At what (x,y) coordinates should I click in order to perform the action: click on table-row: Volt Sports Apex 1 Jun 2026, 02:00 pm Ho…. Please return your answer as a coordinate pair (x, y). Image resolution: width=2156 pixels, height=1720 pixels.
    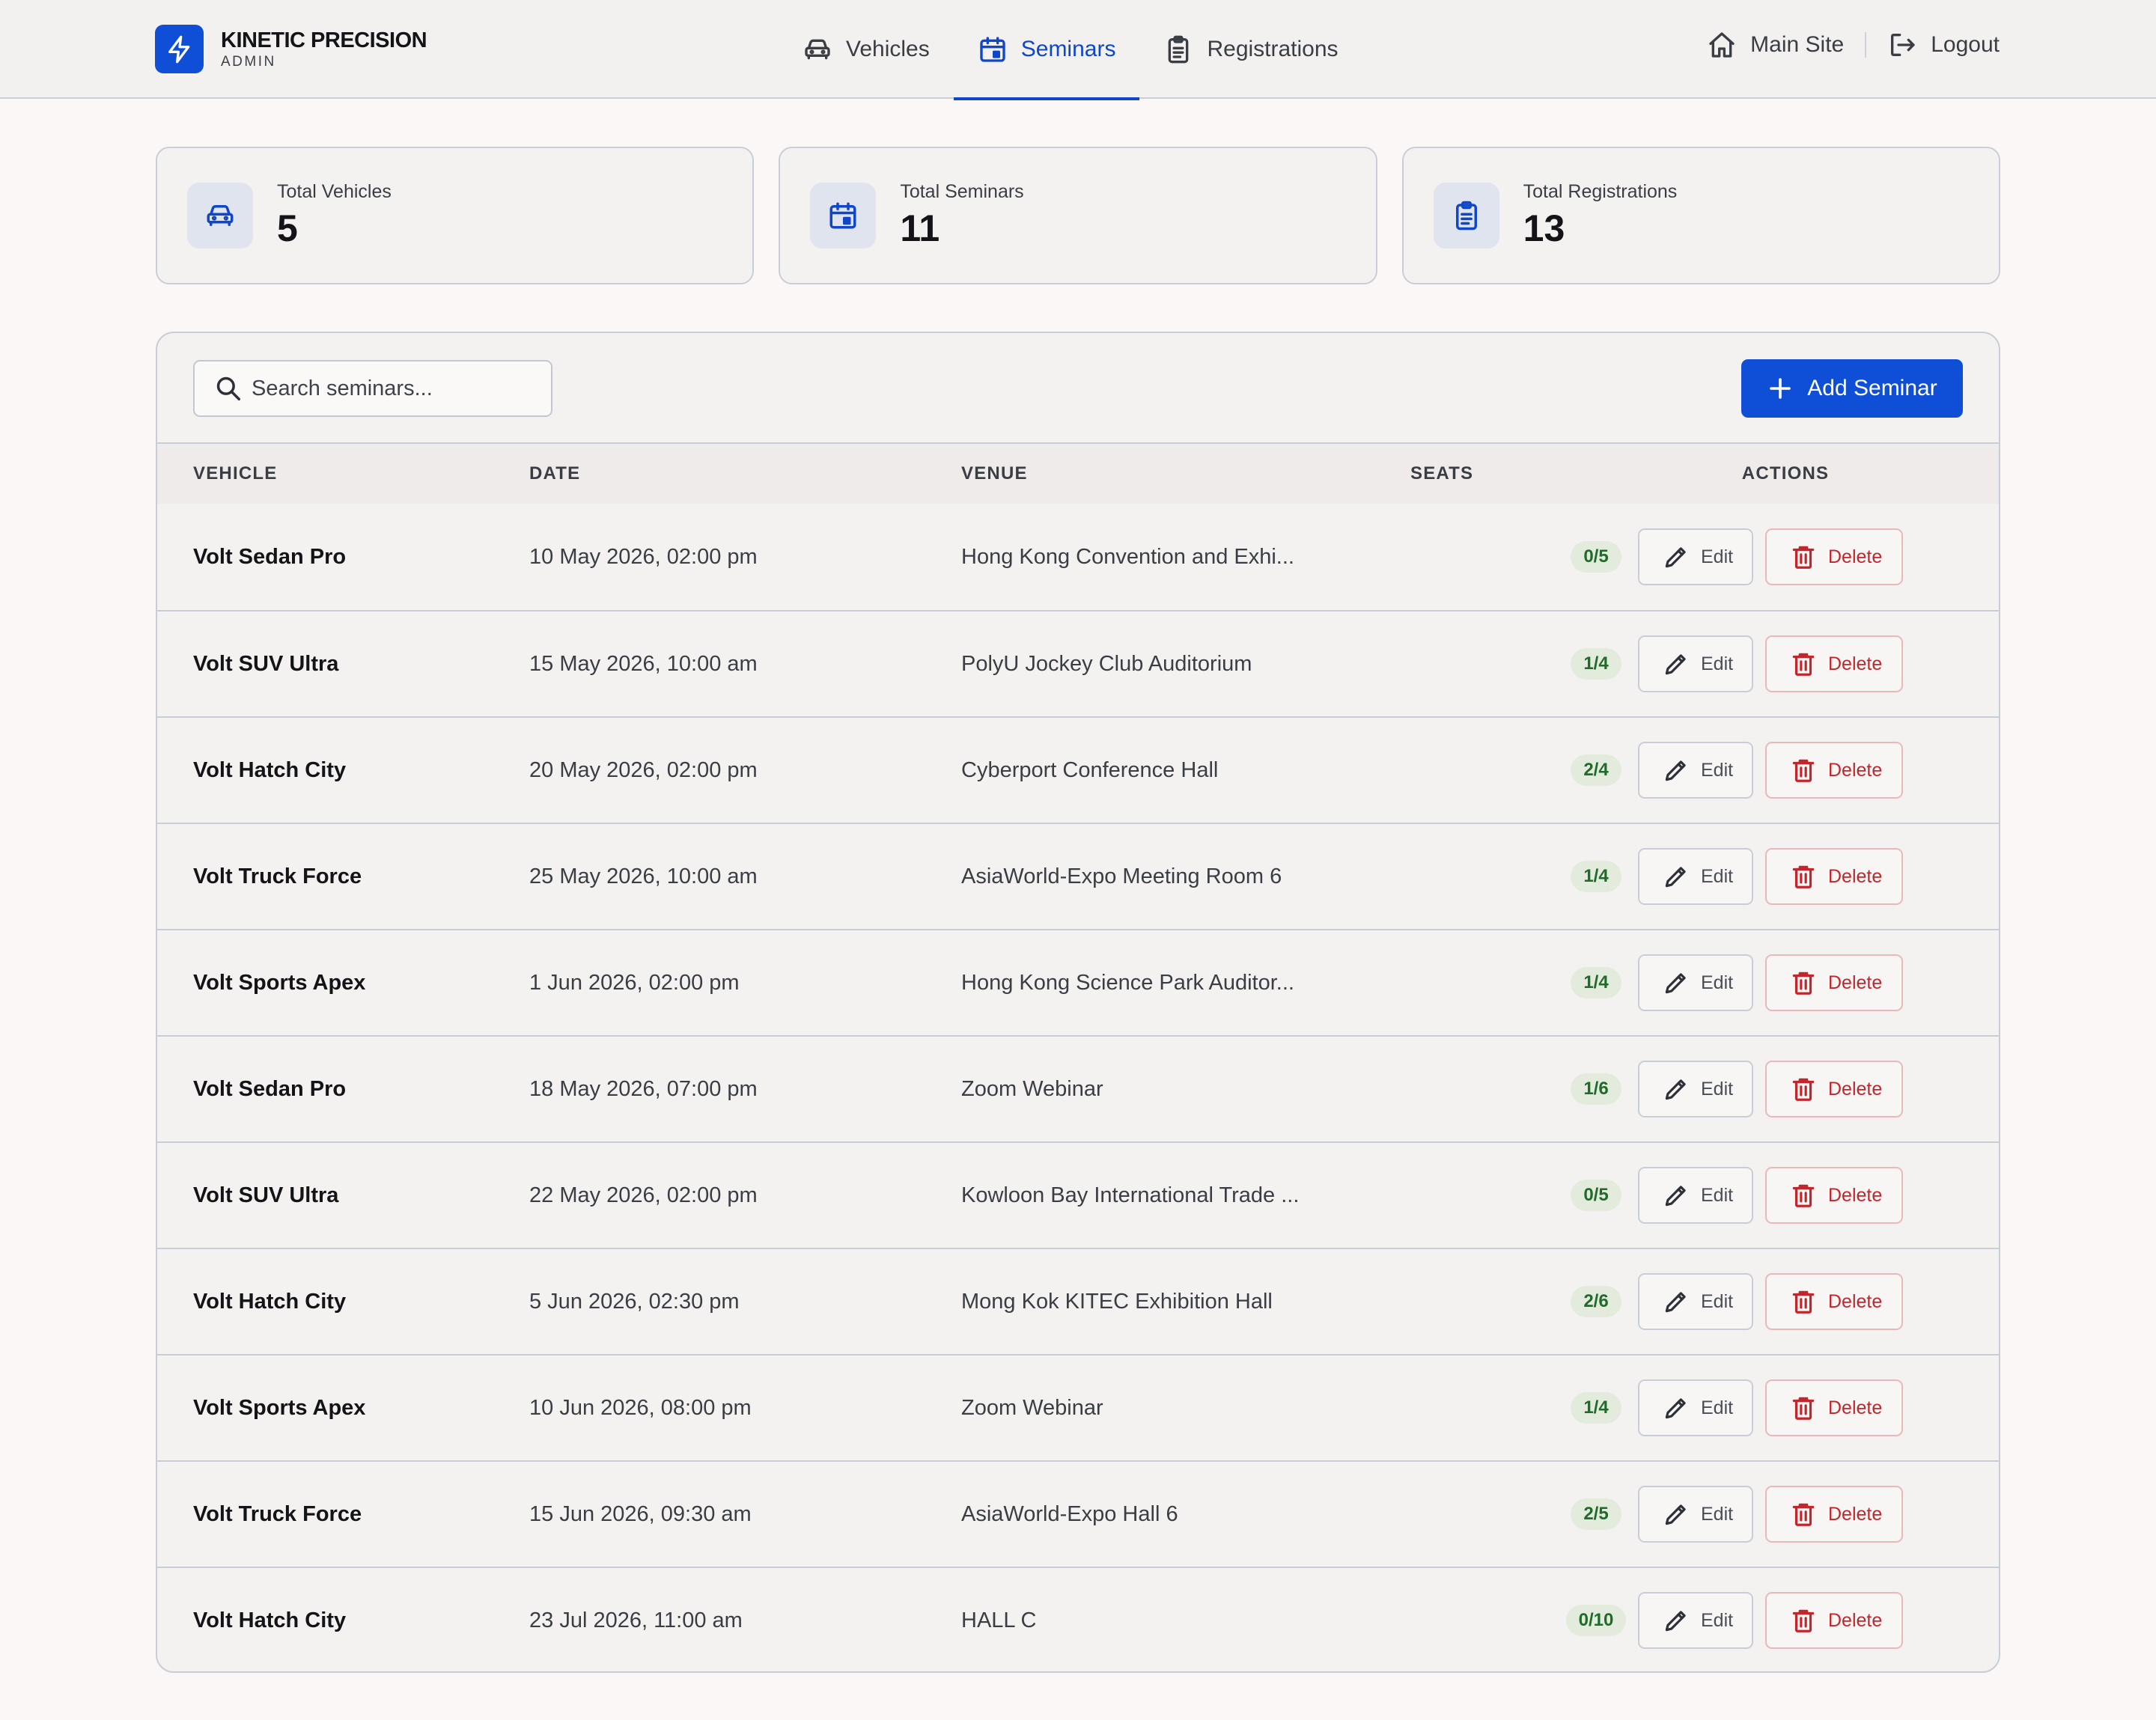
    Looking at the image, I should click on (1078, 982).